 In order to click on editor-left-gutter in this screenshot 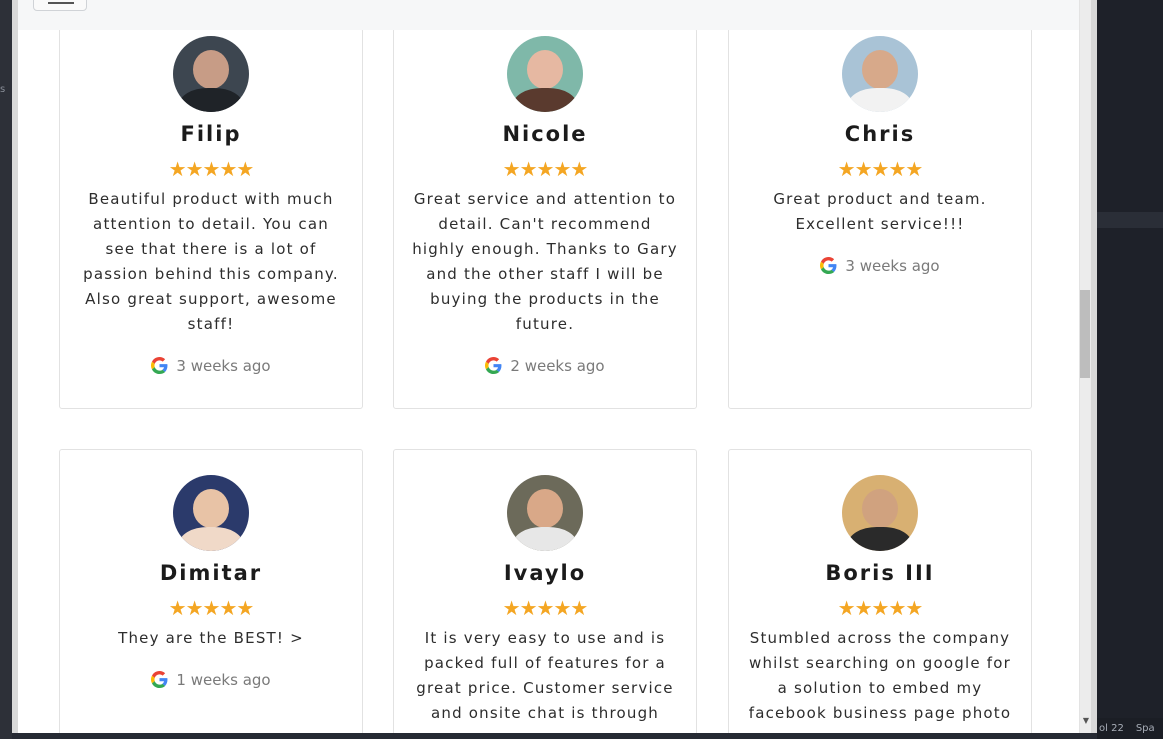, I will do `click(6, 369)`.